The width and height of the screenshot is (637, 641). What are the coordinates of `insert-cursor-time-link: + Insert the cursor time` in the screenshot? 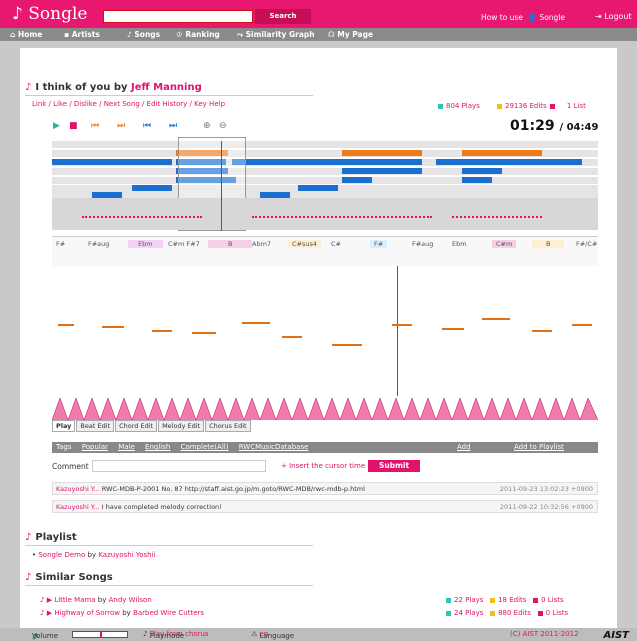 It's located at (323, 466).